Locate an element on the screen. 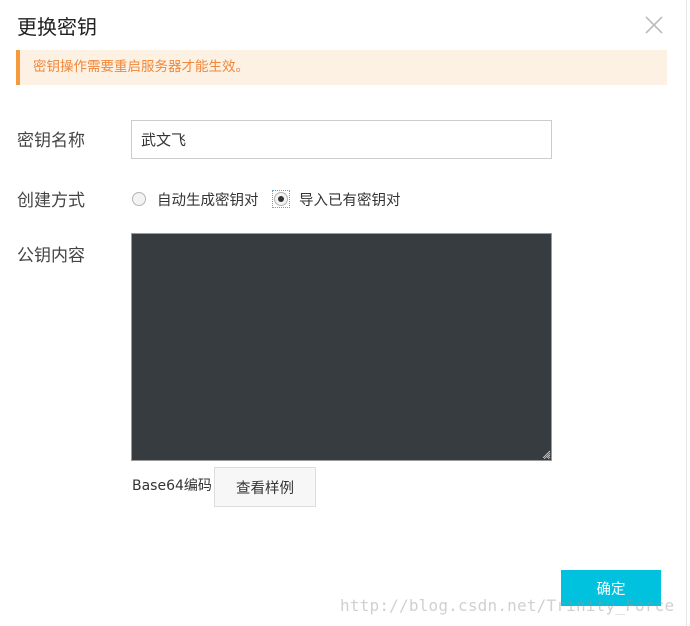 The height and width of the screenshot is (626, 690). radio-import-existing-label: 导入已有密钥对 is located at coordinates (350, 200).